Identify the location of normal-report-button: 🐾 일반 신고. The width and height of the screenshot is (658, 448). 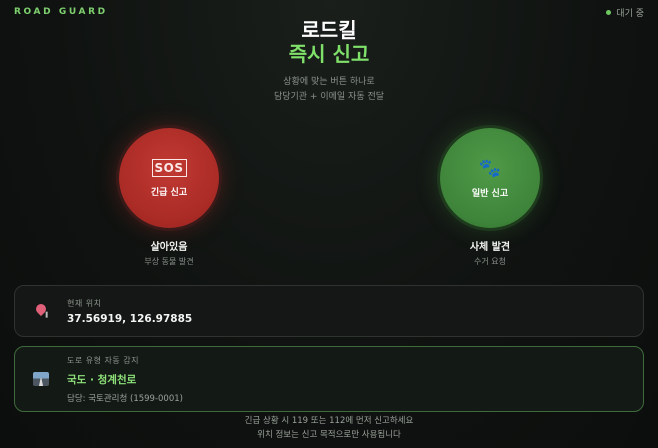
(490, 178).